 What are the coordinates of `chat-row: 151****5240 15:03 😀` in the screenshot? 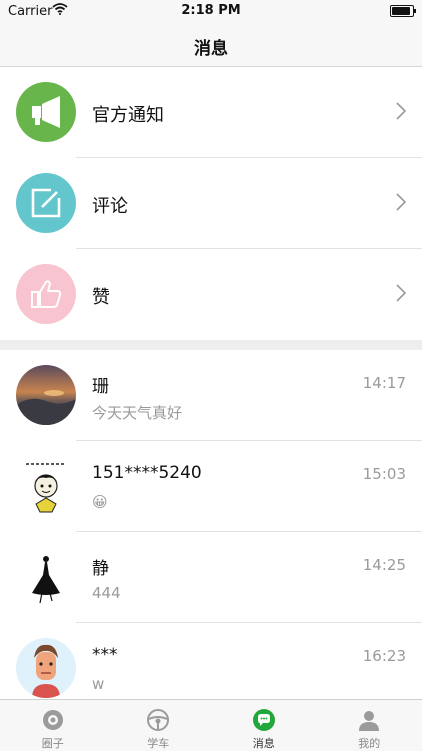 It's located at (211, 486).